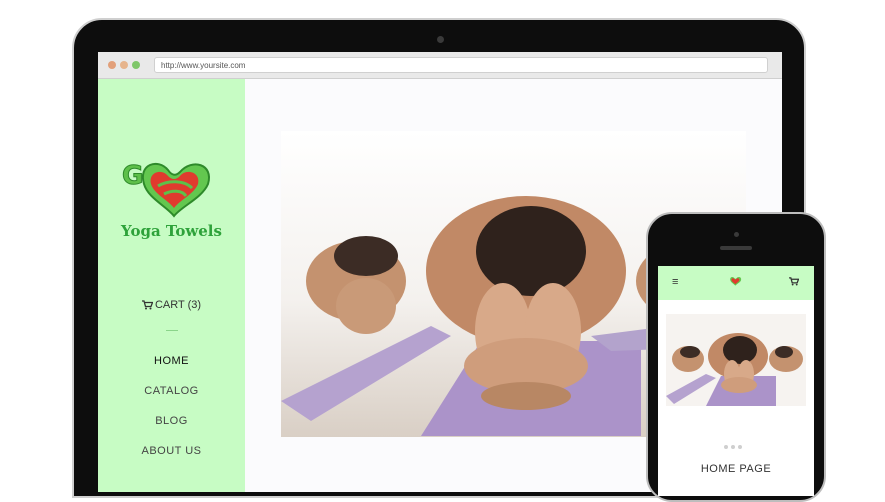 The width and height of the screenshot is (885, 502). I want to click on carousel-pager, so click(734, 445).